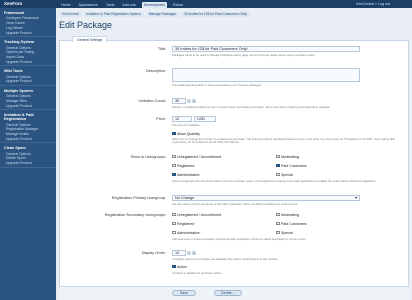 This screenshot has height=300, width=412. I want to click on user-links: XenCentral > Log out, so click(373, 4).